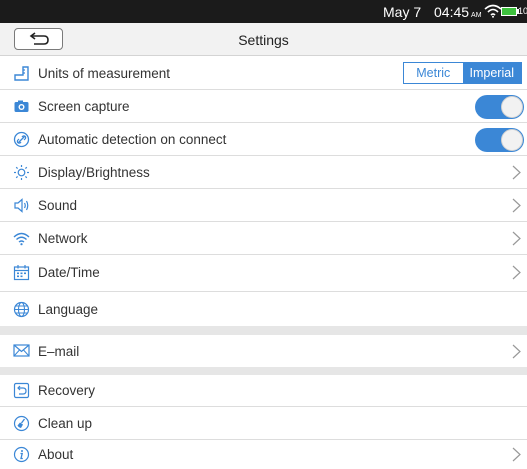 This screenshot has height=469, width=527. What do you see at coordinates (493, 11) in the screenshot?
I see `wifi-status-icon` at bounding box center [493, 11].